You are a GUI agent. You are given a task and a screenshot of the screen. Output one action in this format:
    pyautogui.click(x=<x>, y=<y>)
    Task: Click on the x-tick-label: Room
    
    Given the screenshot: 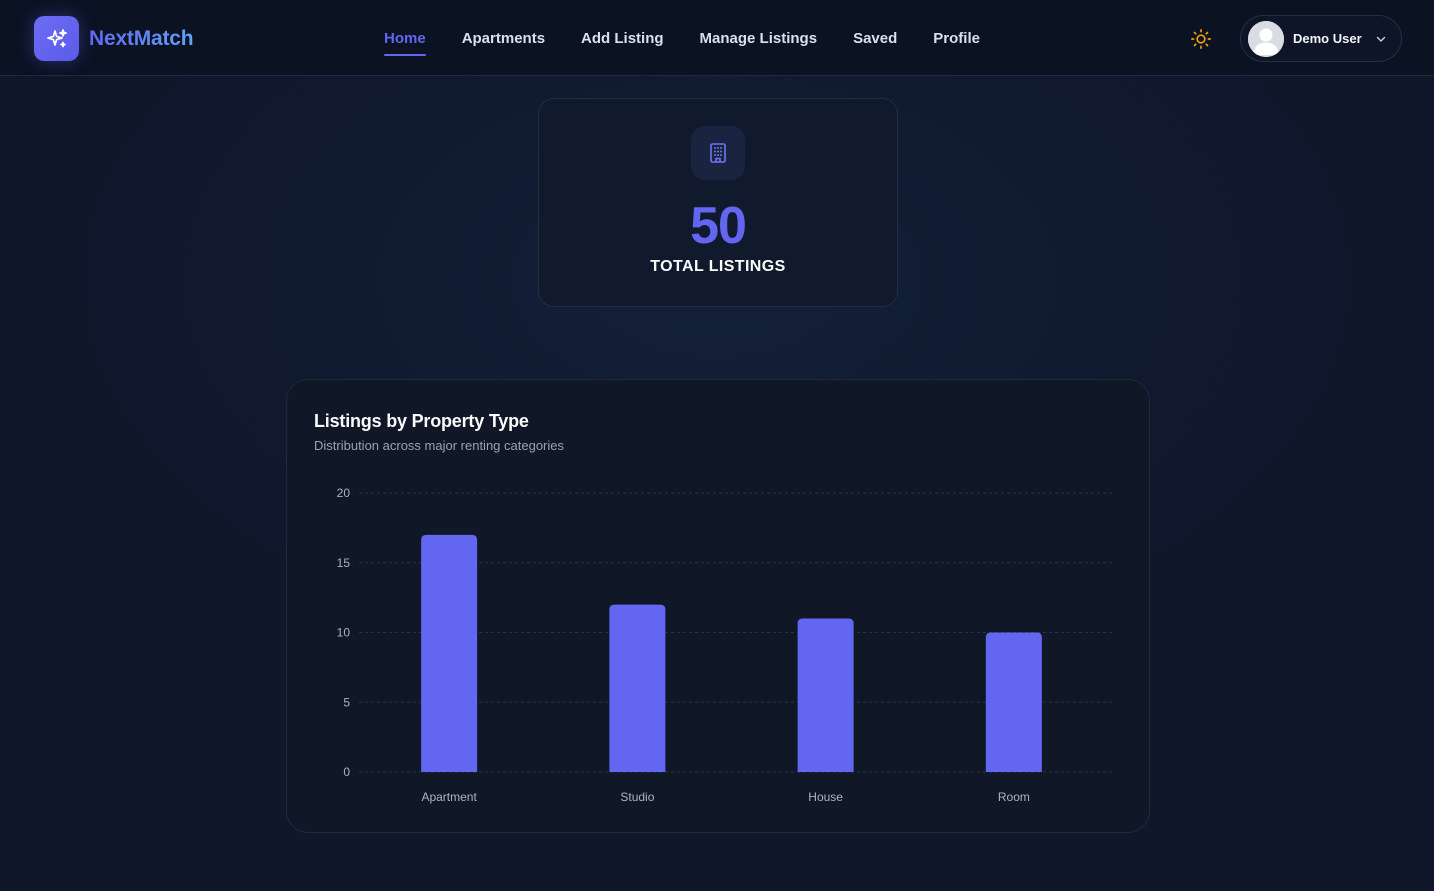 What is the action you would take?
    pyautogui.click(x=1014, y=797)
    